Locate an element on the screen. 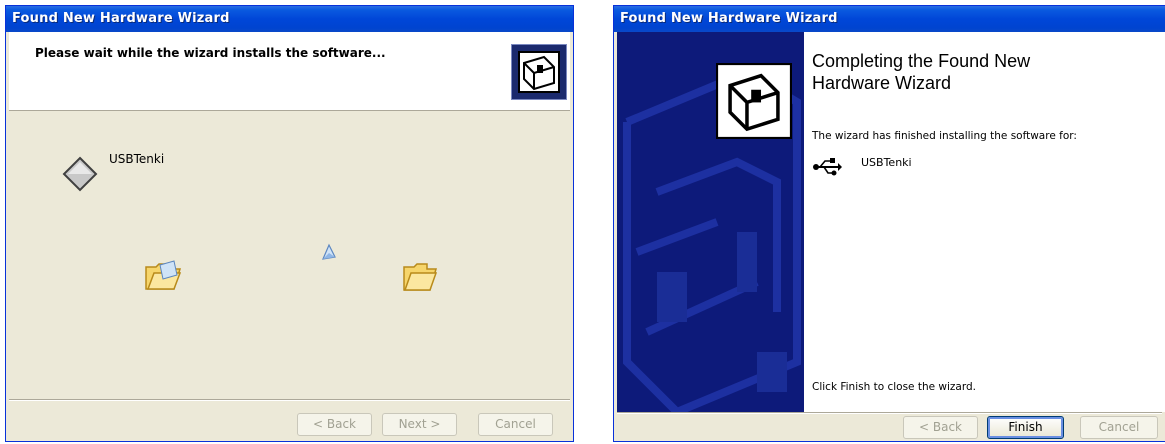  destination-folder-icon is located at coordinates (420, 279).